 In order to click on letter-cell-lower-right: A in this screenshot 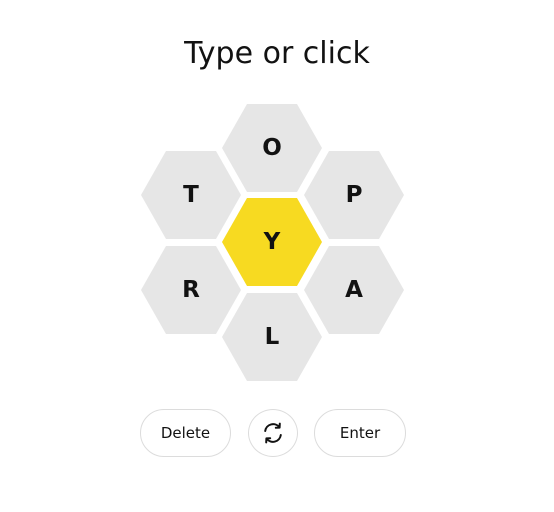, I will do `click(354, 290)`.